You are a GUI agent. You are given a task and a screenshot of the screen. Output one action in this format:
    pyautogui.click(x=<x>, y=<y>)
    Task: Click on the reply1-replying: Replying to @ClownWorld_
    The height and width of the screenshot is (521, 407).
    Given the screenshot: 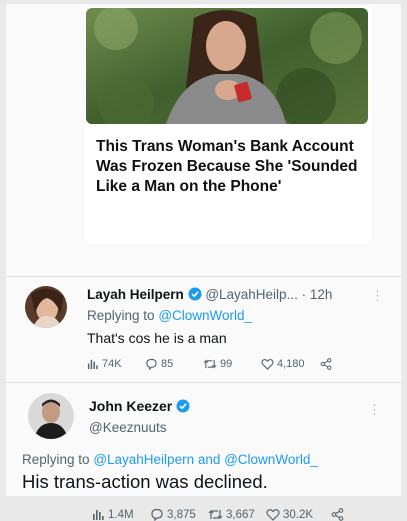 What is the action you would take?
    pyautogui.click(x=169, y=315)
    